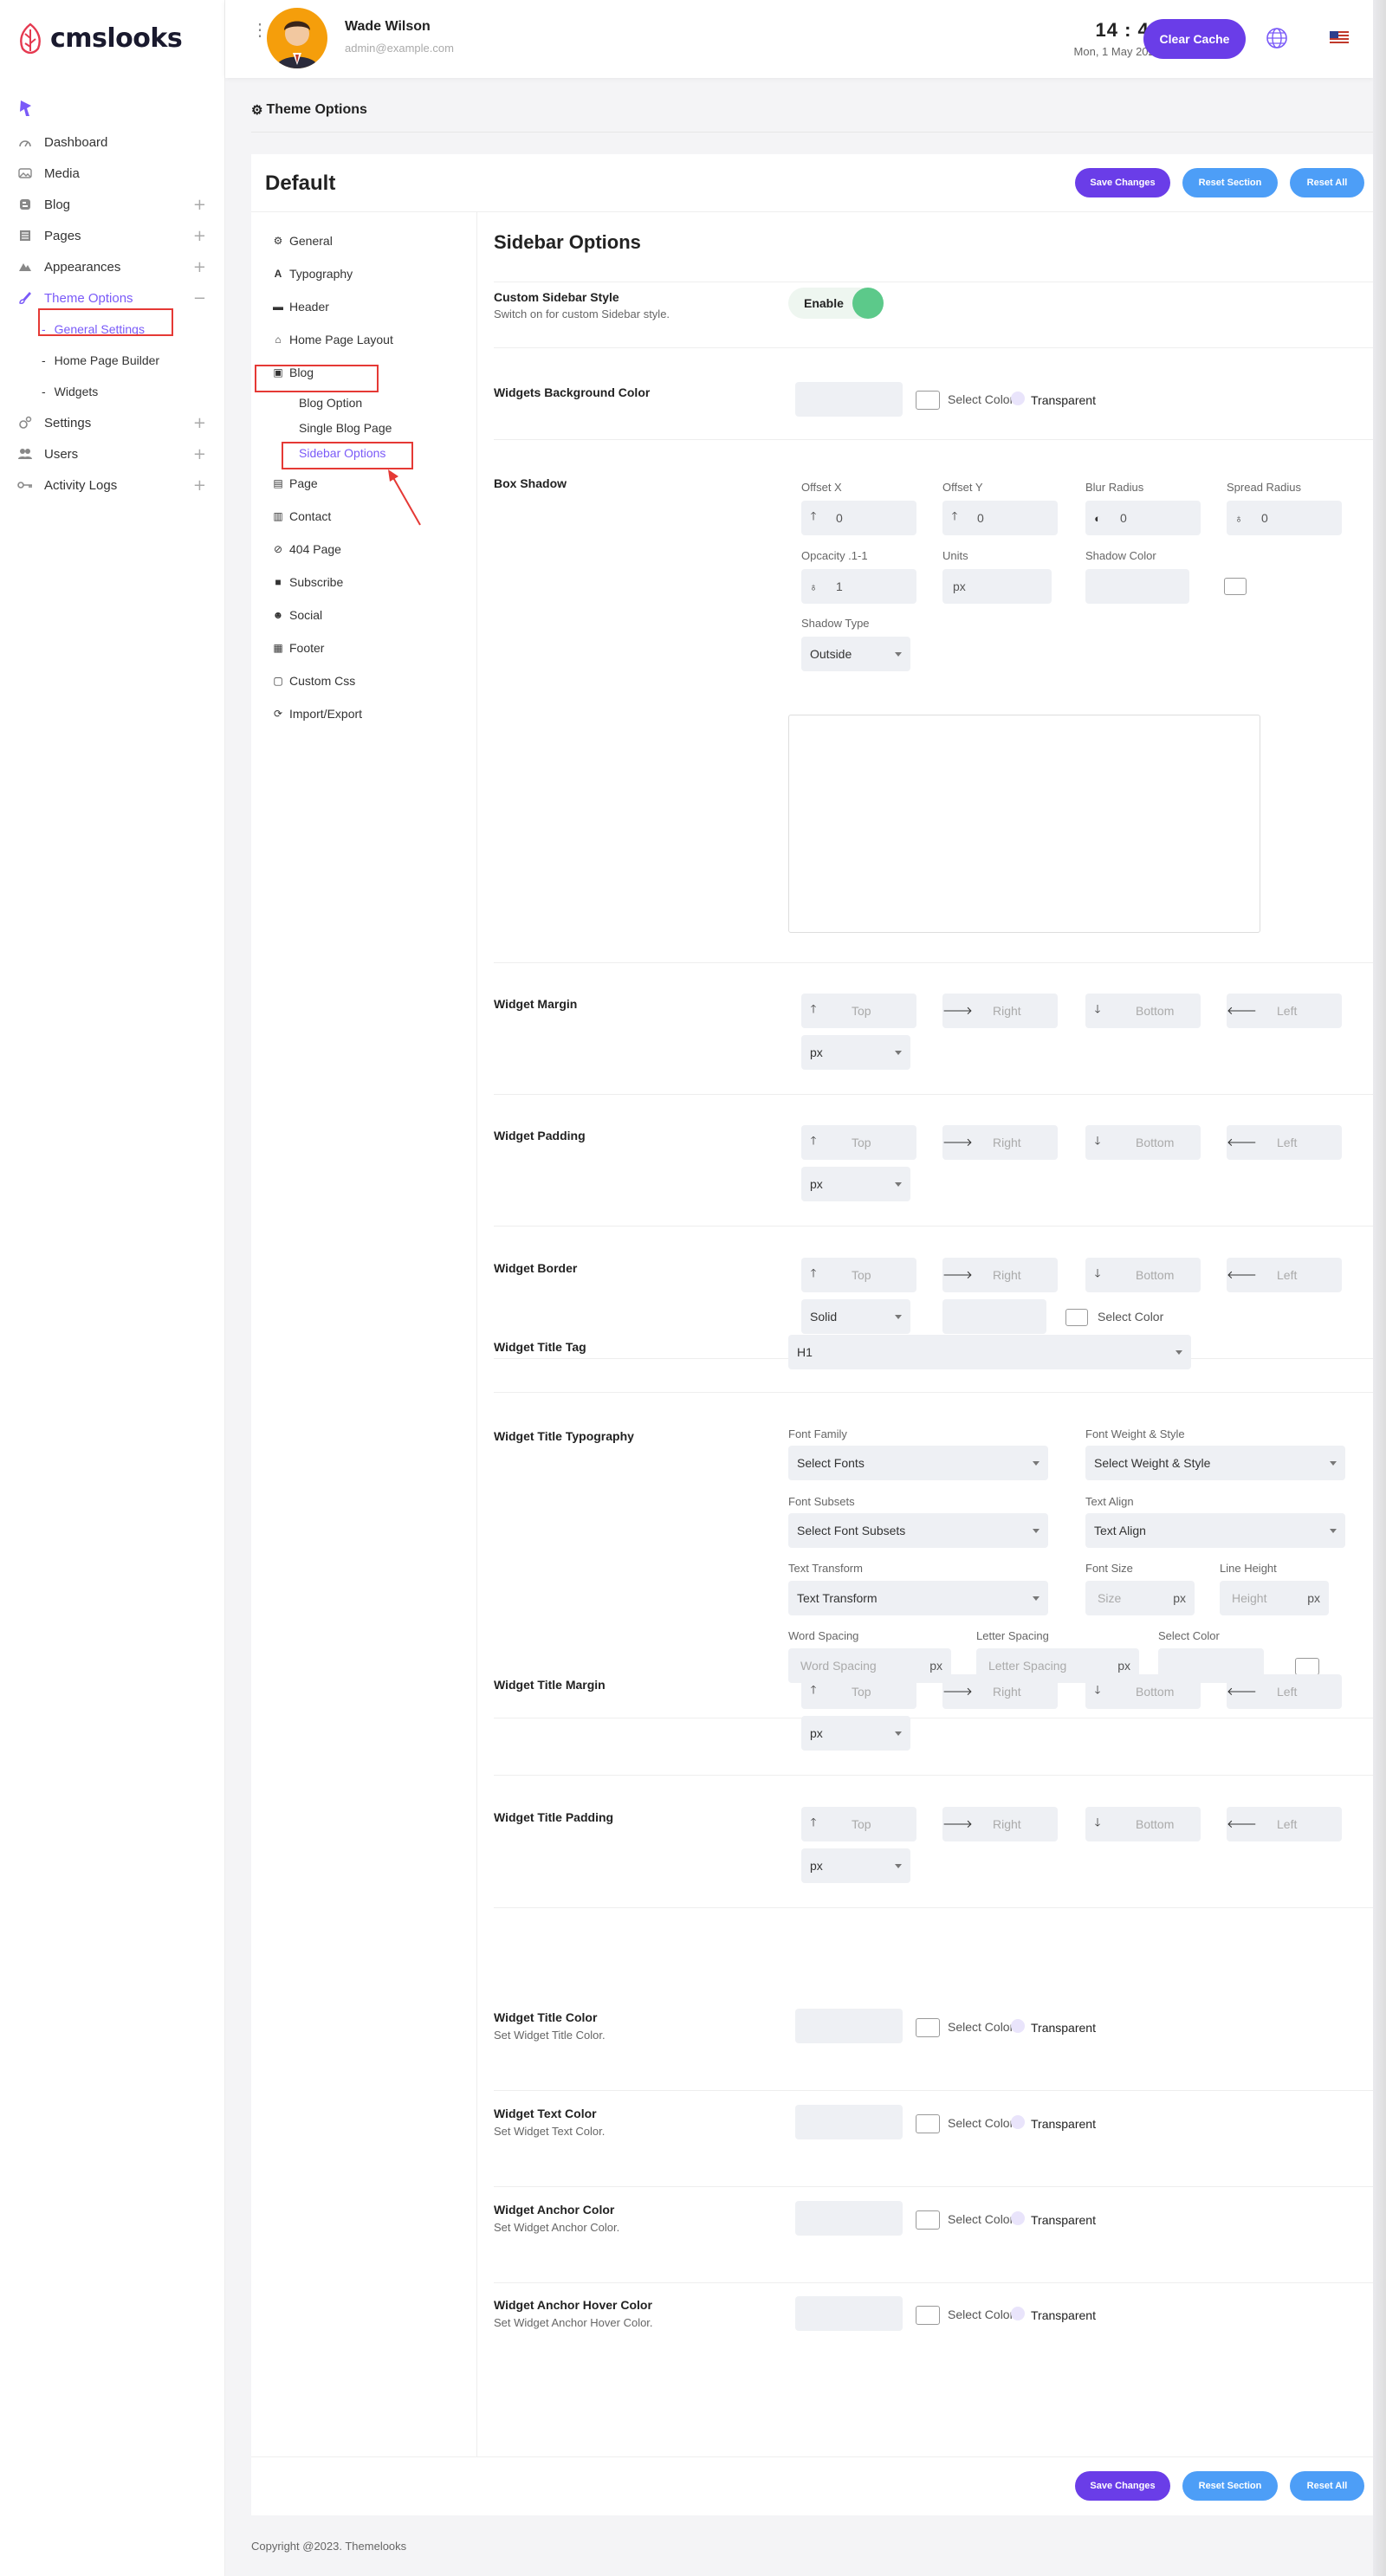 This screenshot has width=1386, height=2576. I want to click on sidebar-item-pages: Pages +, so click(112, 235).